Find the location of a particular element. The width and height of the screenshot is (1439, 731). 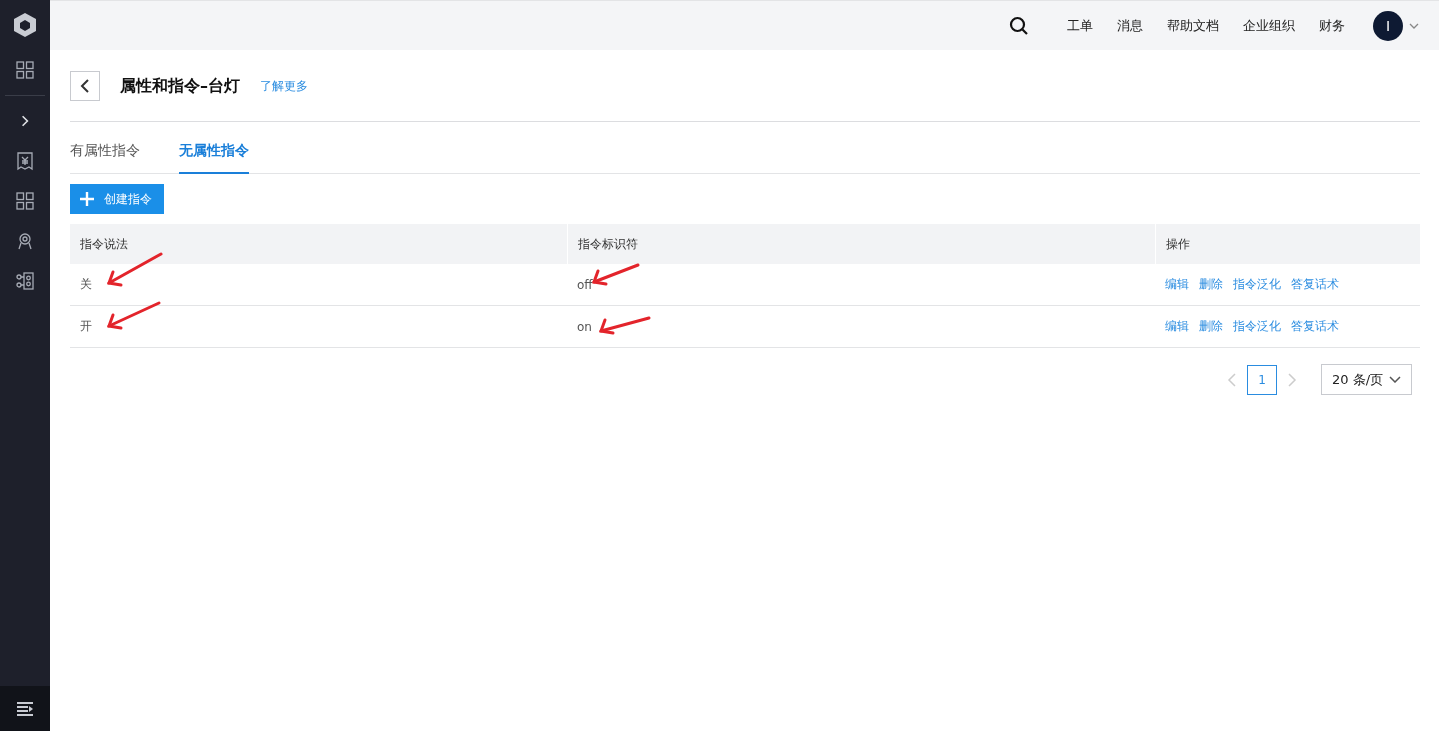

table-cell: 关 is located at coordinates (318, 285).